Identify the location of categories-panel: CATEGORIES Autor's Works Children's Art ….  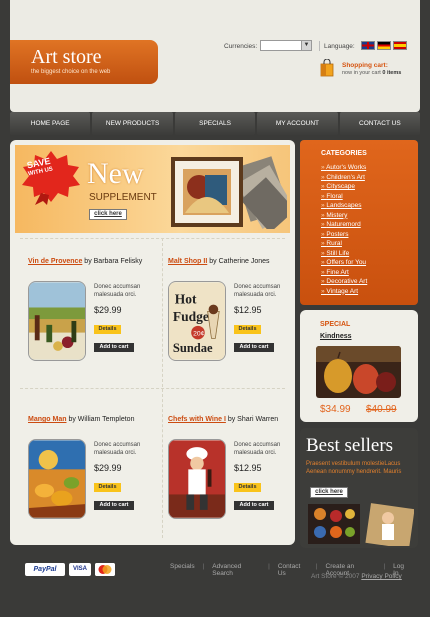
(359, 222).